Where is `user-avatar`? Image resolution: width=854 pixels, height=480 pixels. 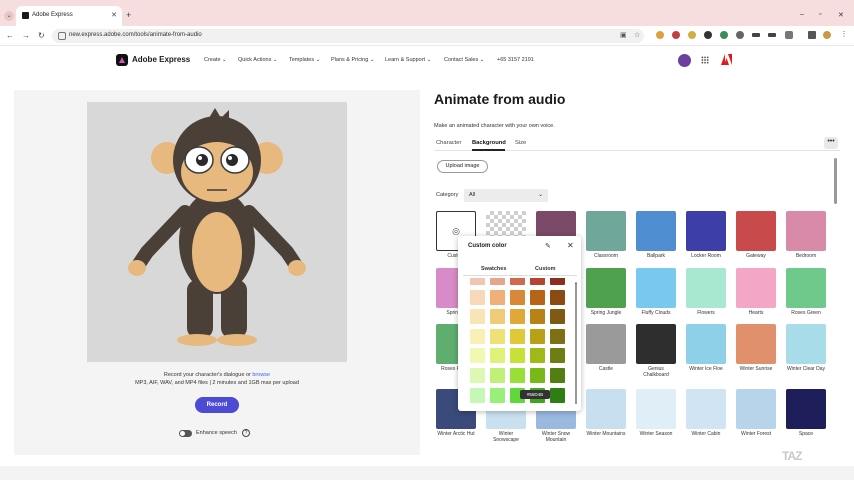 user-avatar is located at coordinates (684, 60).